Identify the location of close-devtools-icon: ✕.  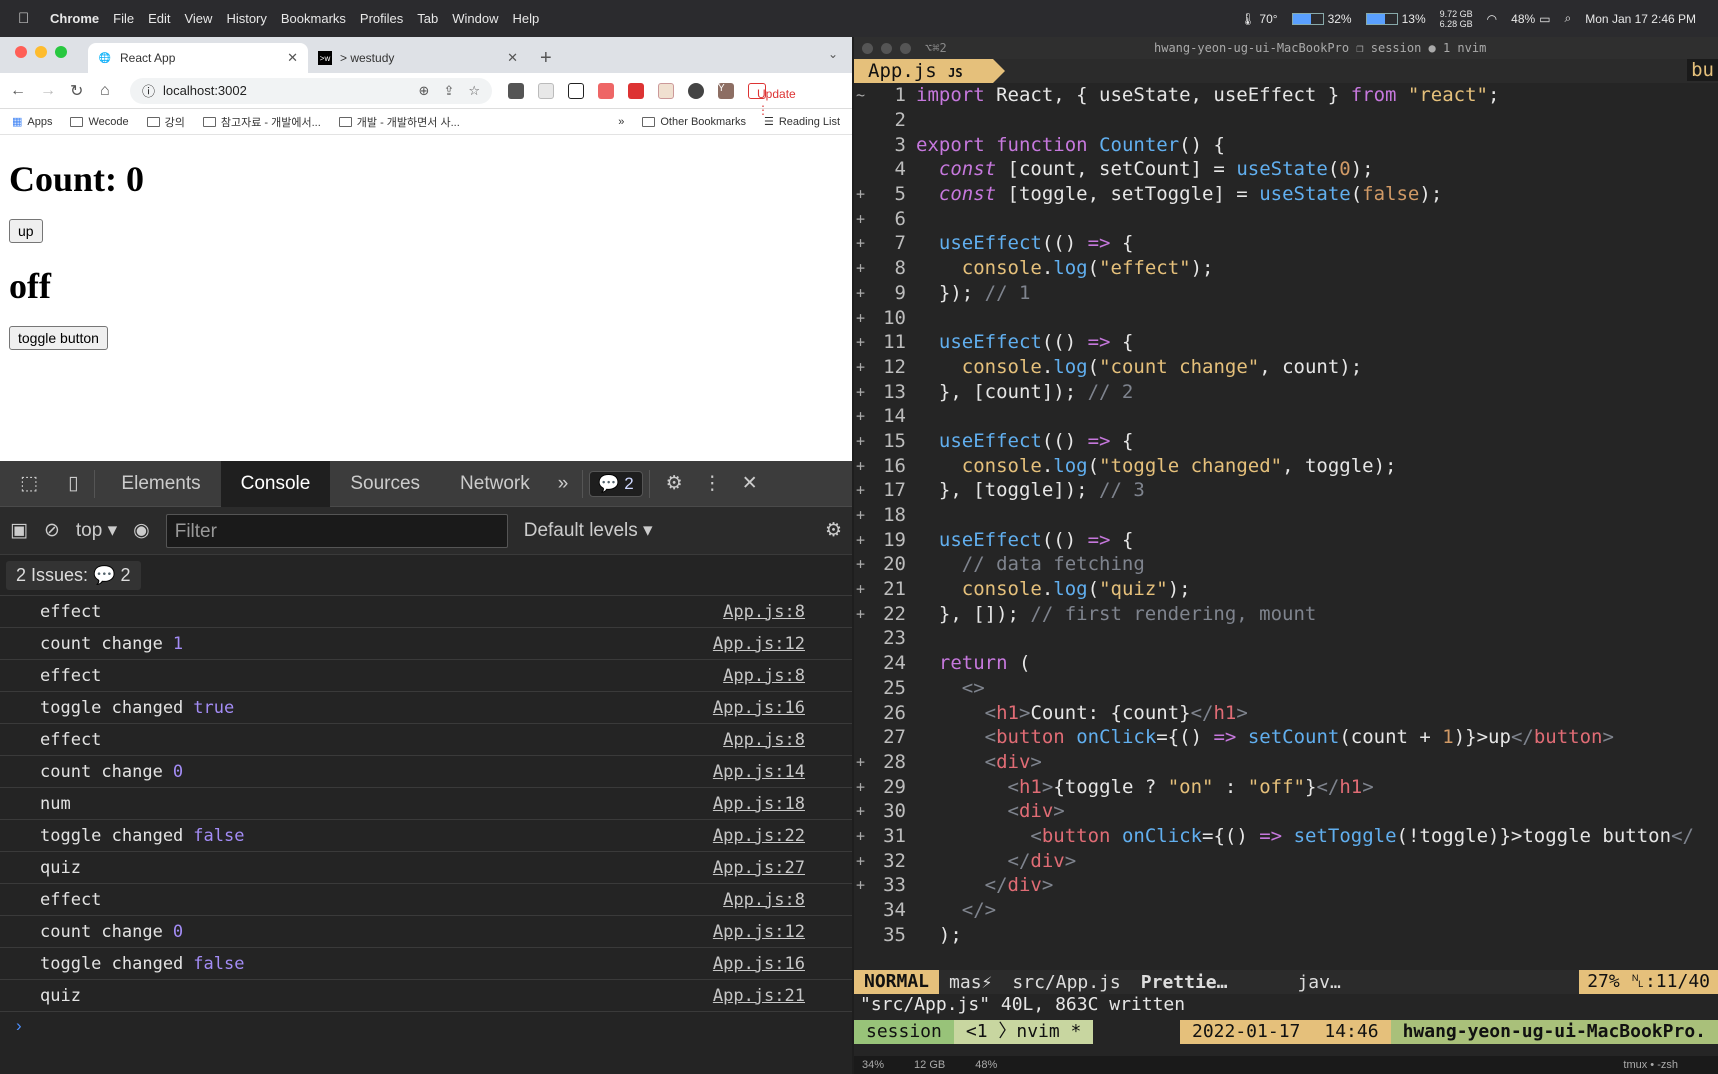
(750, 484).